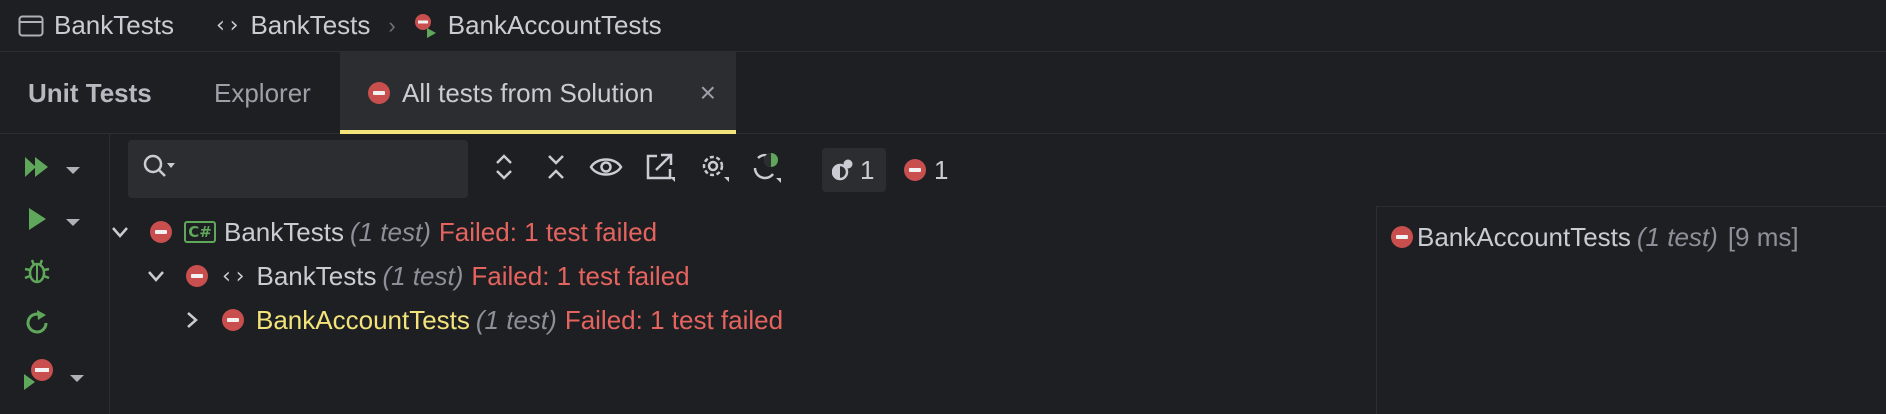 Image resolution: width=1886 pixels, height=414 pixels. What do you see at coordinates (310, 25) in the screenshot?
I see `breadcrumb-namespace-label: BankTests` at bounding box center [310, 25].